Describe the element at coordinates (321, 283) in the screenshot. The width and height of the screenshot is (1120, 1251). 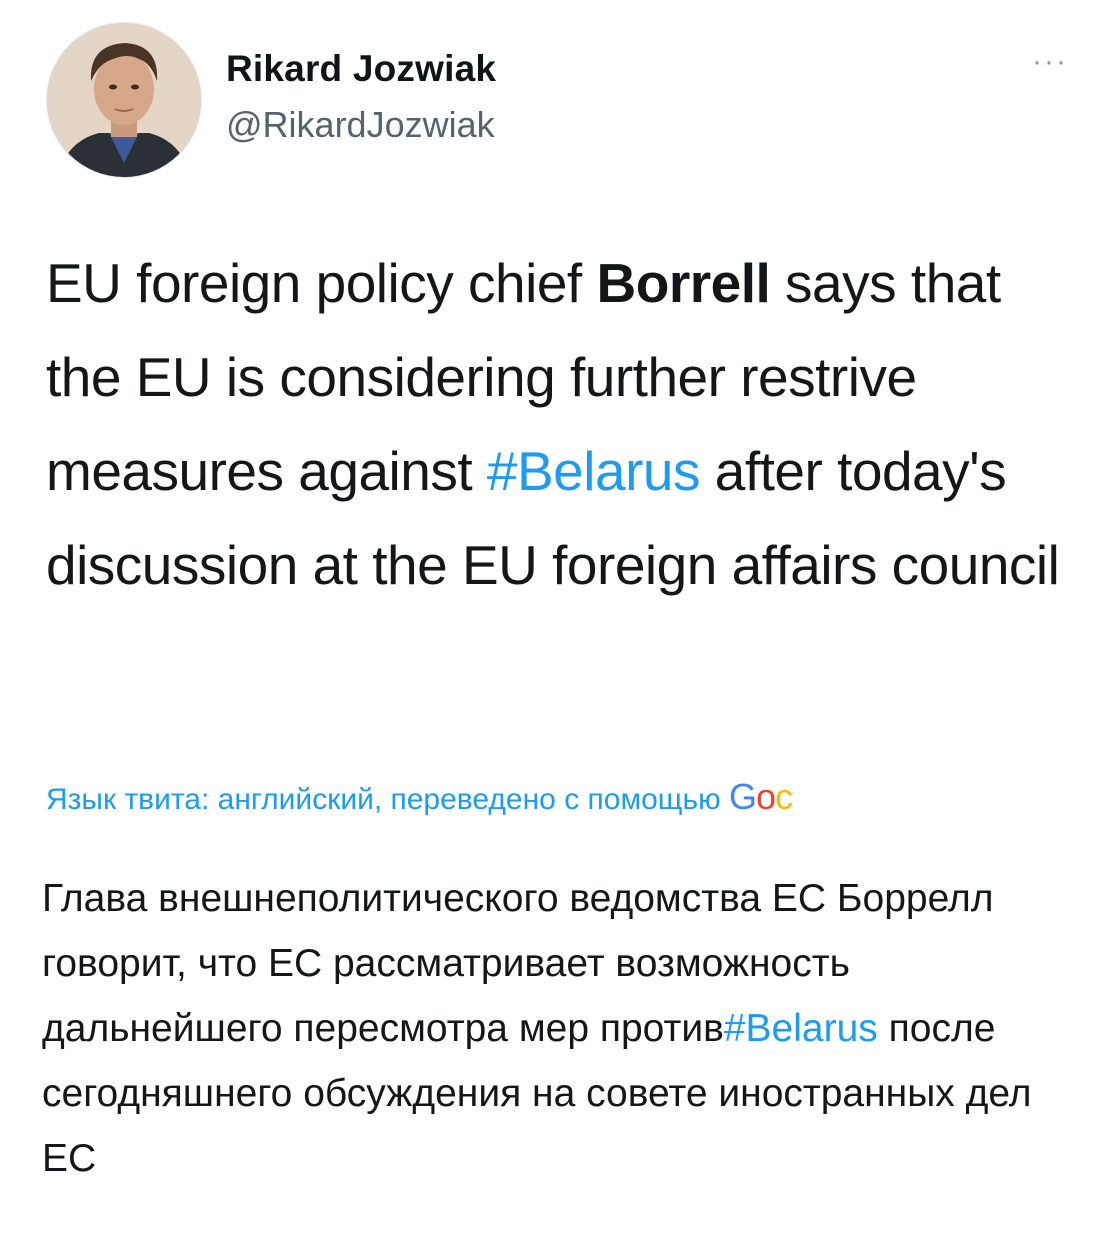
I see `tweet-text-part: EU foreign policy chief` at that location.